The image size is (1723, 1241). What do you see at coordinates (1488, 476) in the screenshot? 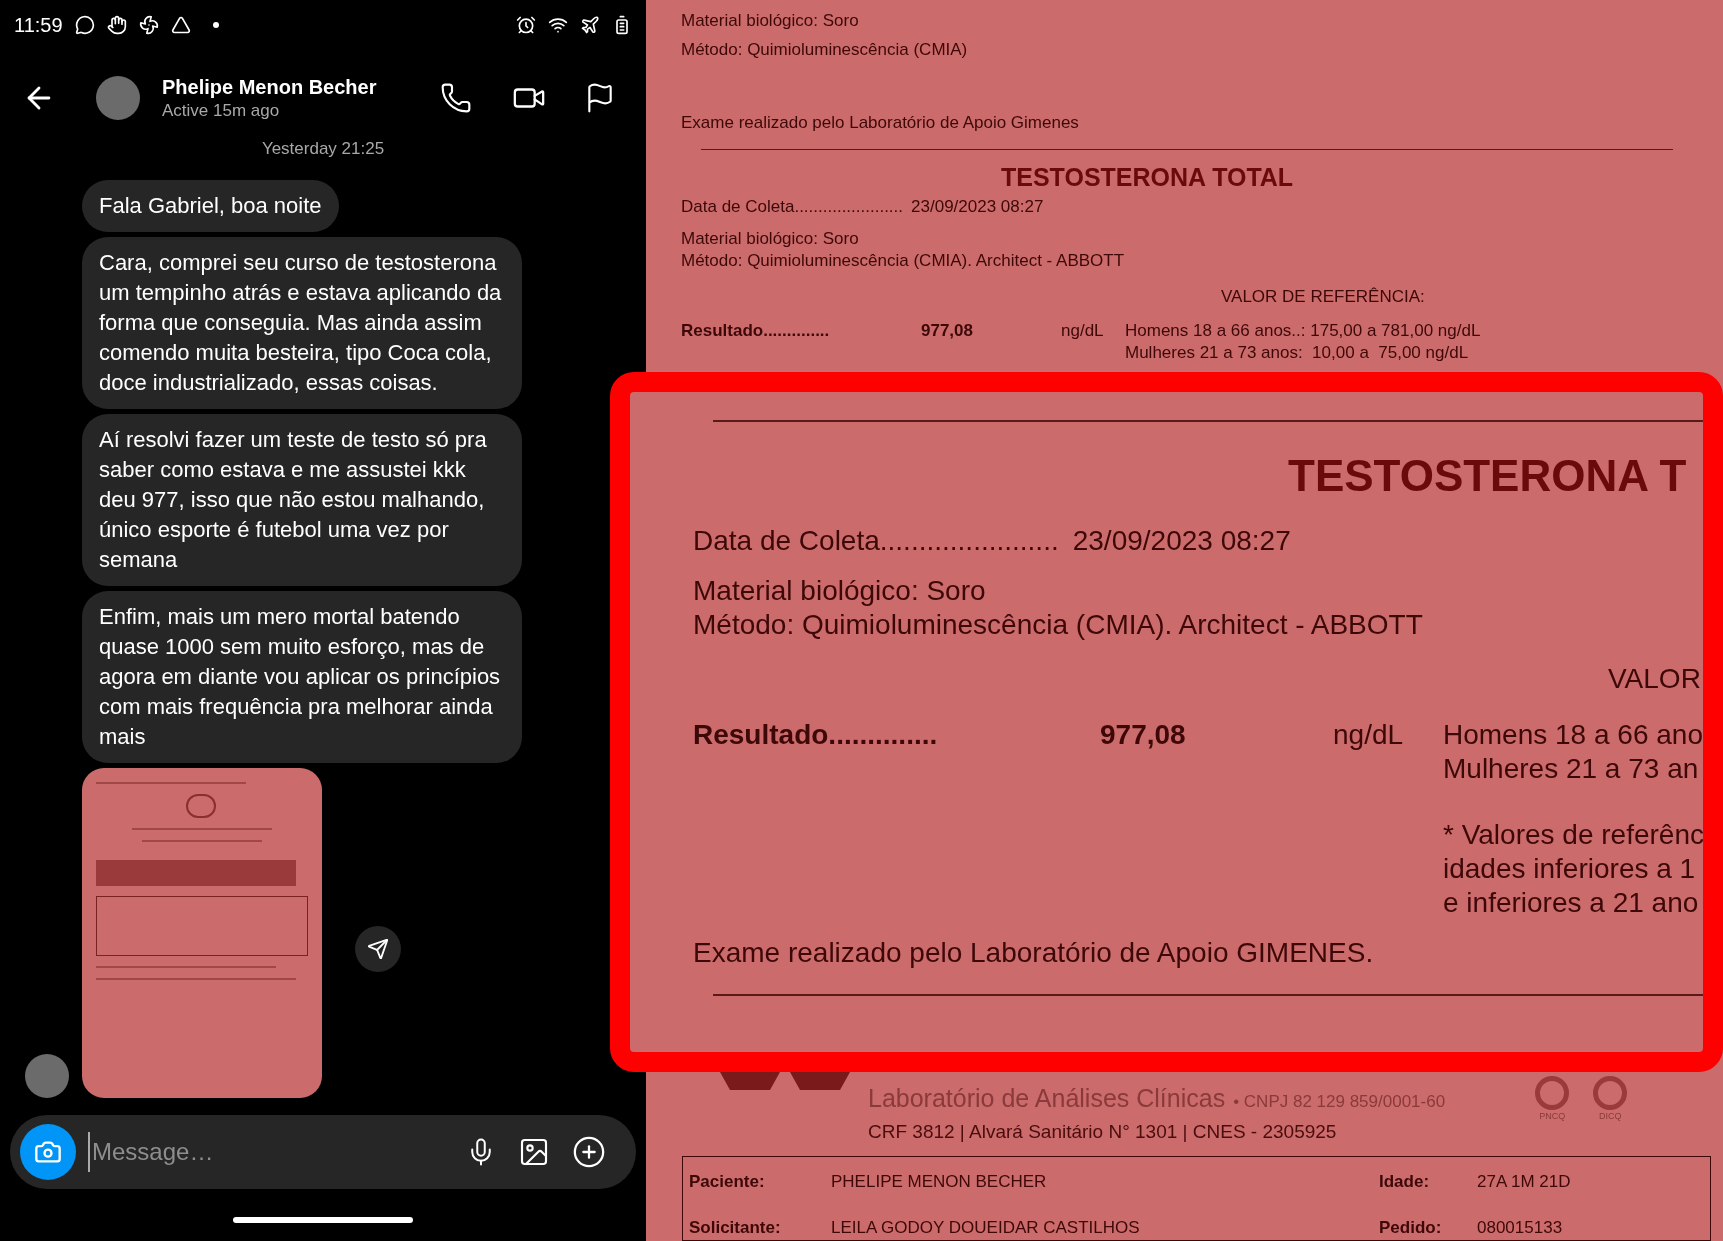
I see `section-title: TESTOSTERONA T` at bounding box center [1488, 476].